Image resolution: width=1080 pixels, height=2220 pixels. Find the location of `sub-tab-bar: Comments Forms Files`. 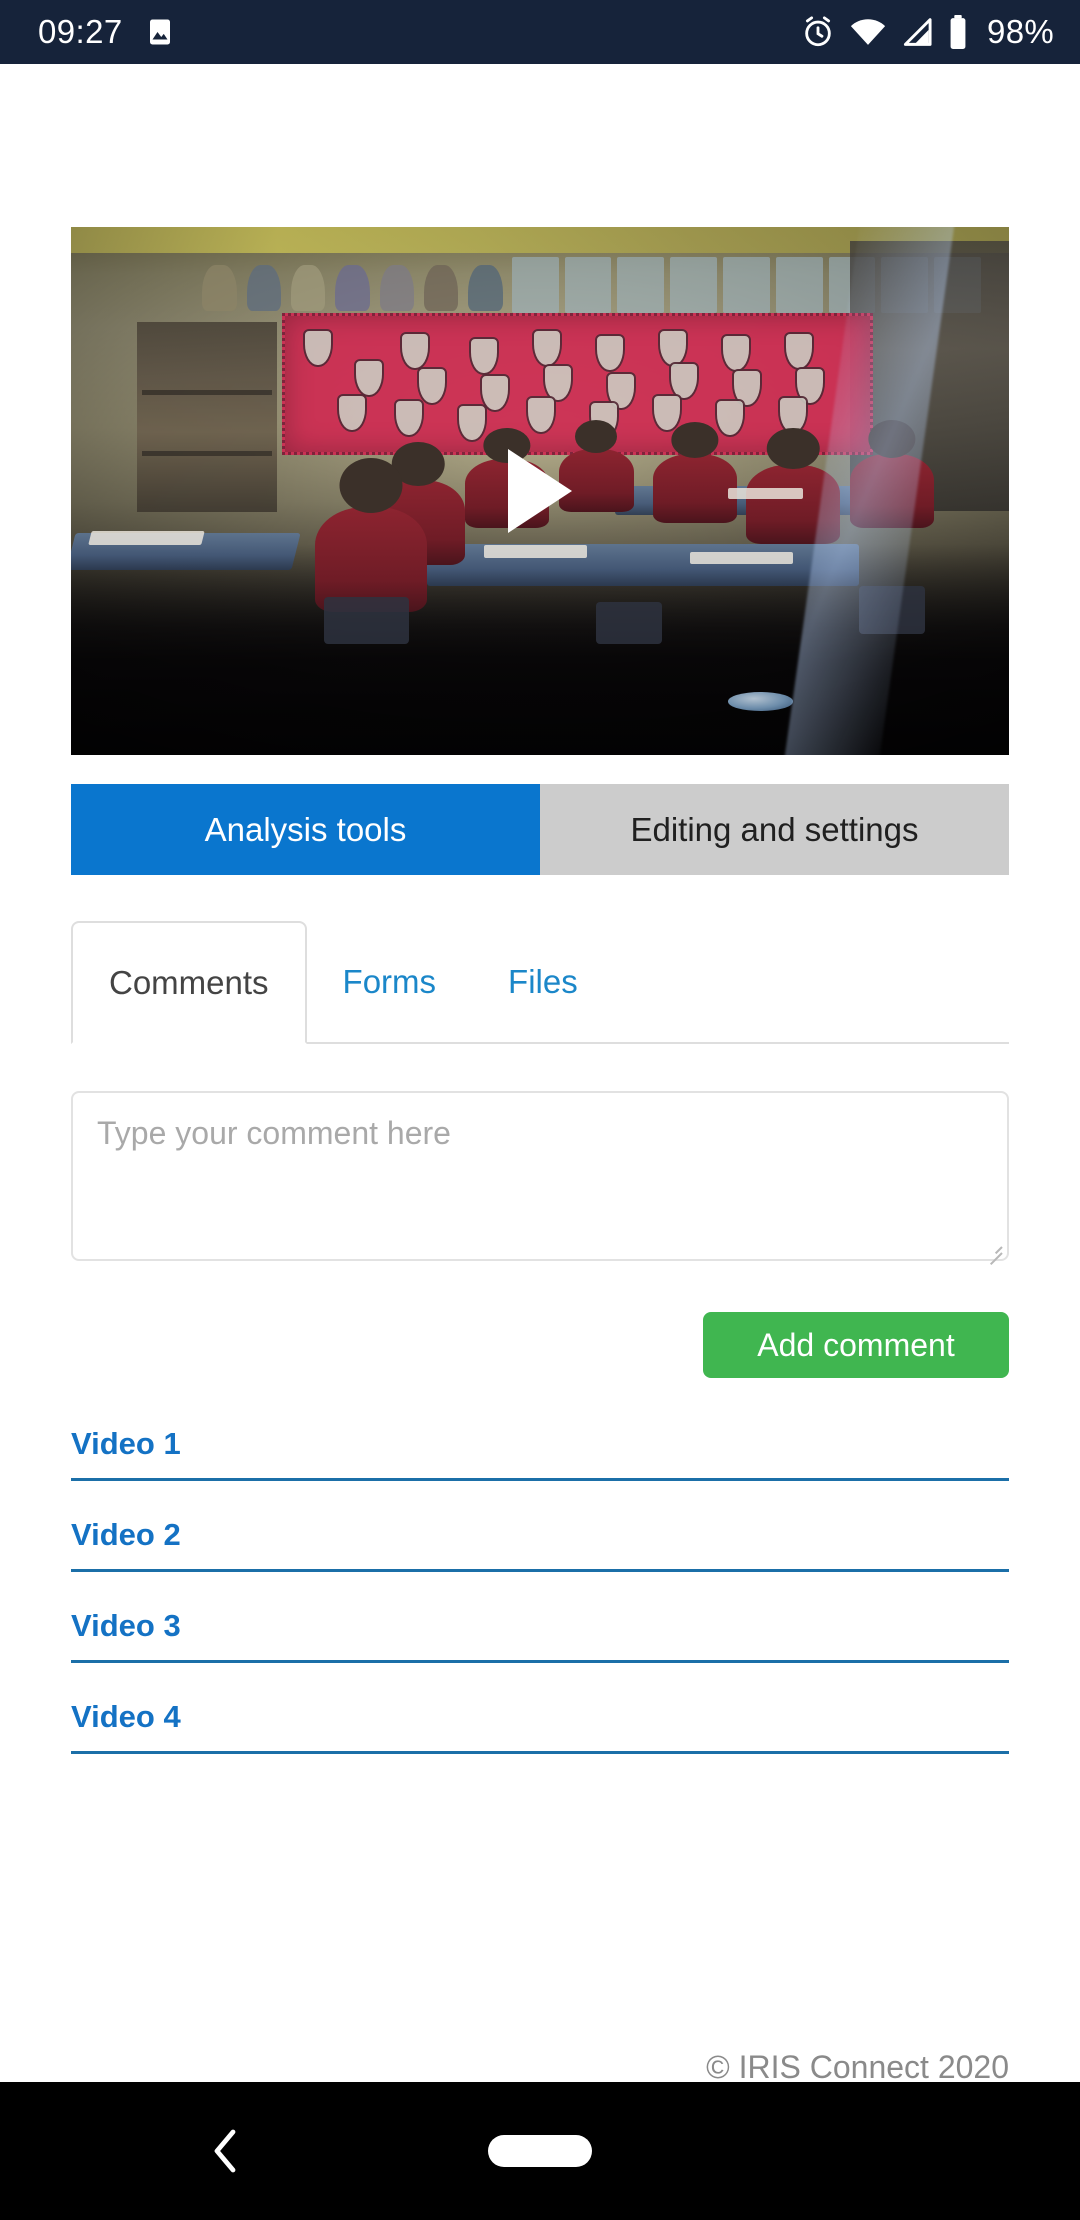

sub-tab-bar: Comments Forms Files is located at coordinates (540, 982).